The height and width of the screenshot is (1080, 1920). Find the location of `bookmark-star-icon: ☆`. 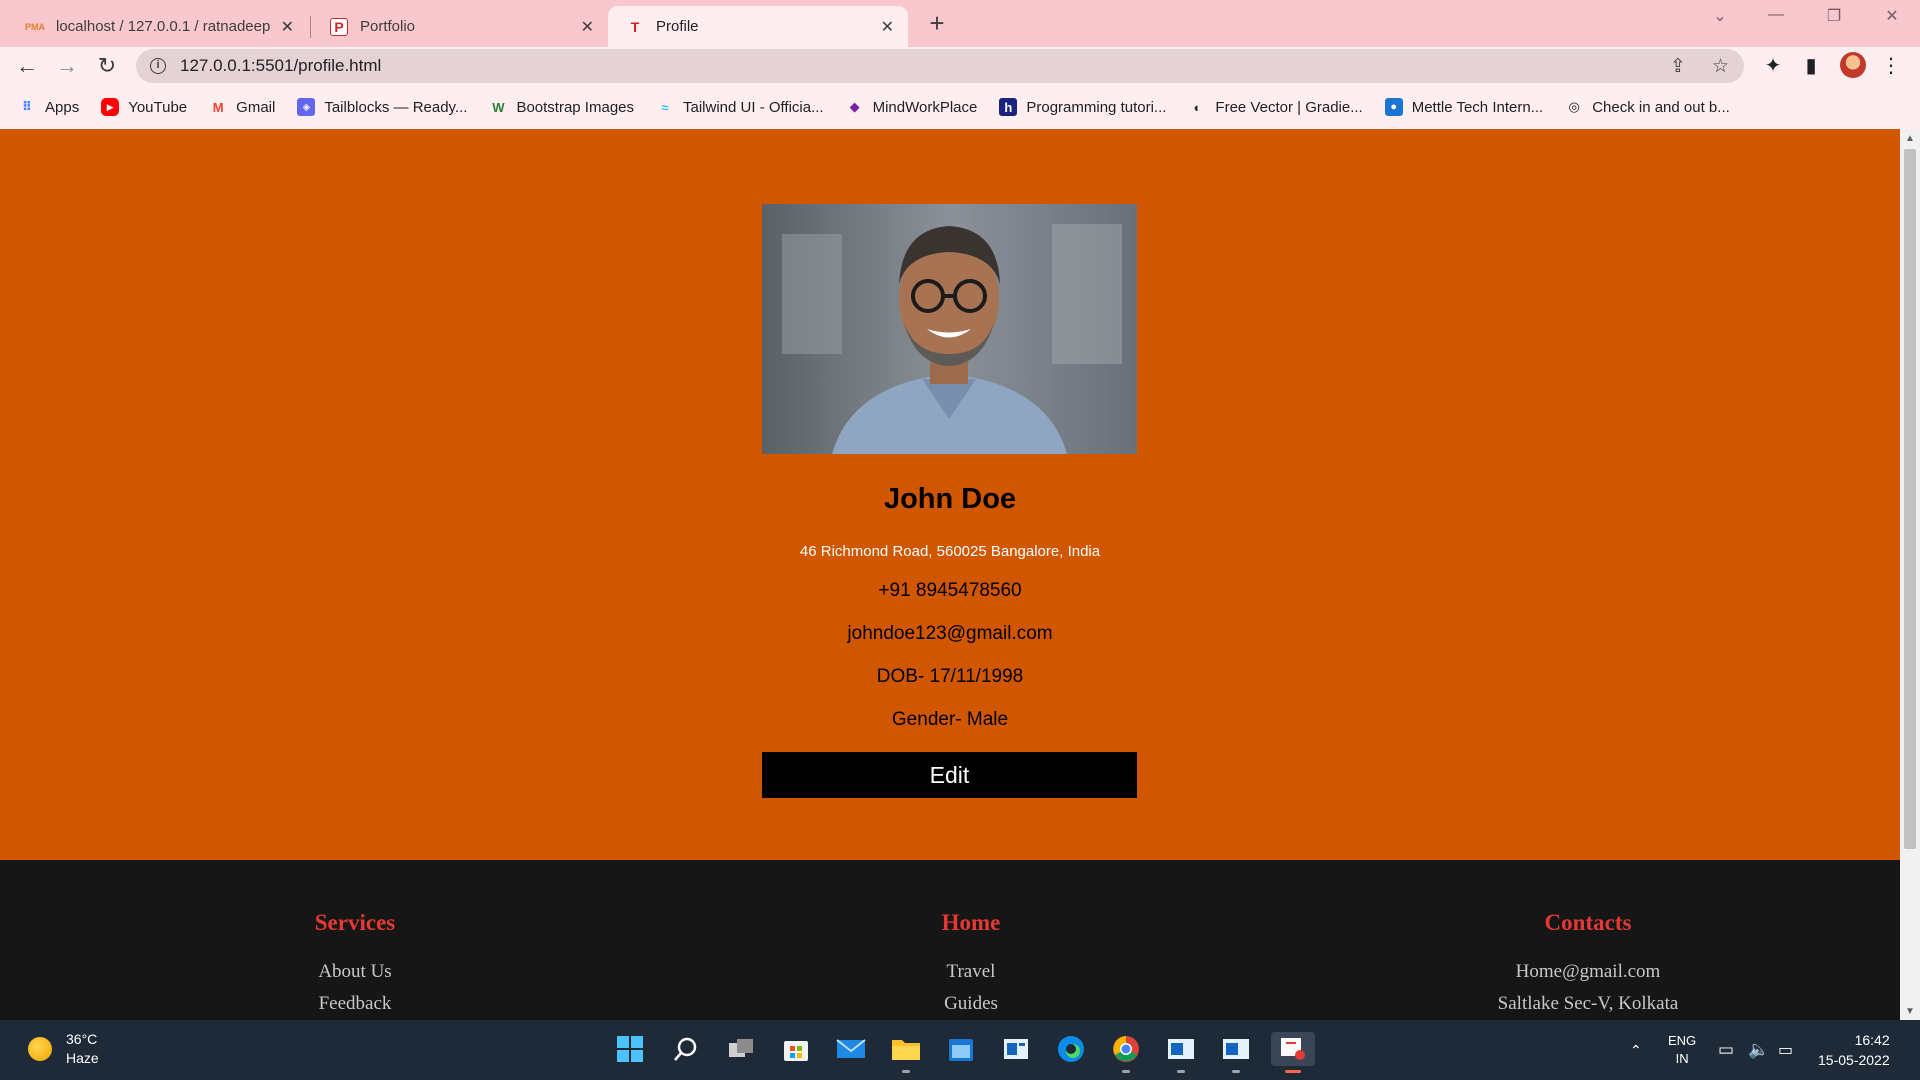

bookmark-star-icon: ☆ is located at coordinates (1720, 66).